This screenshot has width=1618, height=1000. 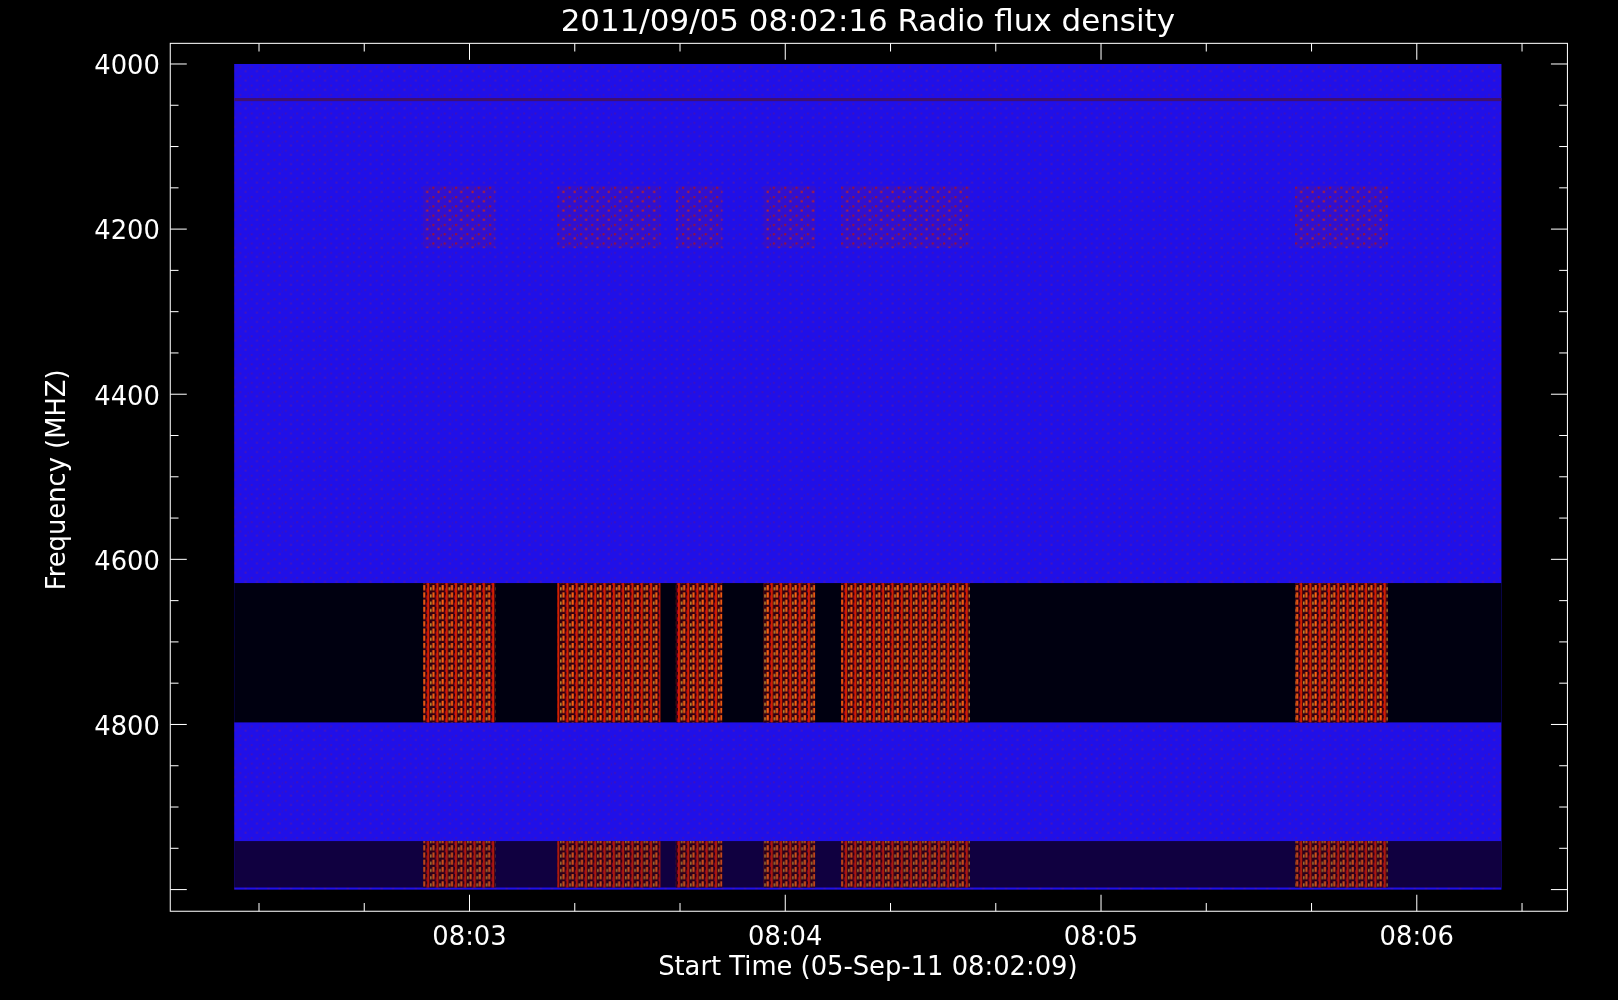 I want to click on x-axis-label: Start Time (05-Sep-11 08:02:09), so click(x=868, y=966).